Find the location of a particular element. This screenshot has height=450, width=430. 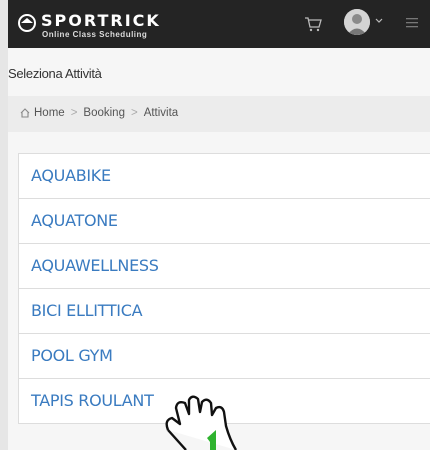

user-photo-icon is located at coordinates (357, 22).